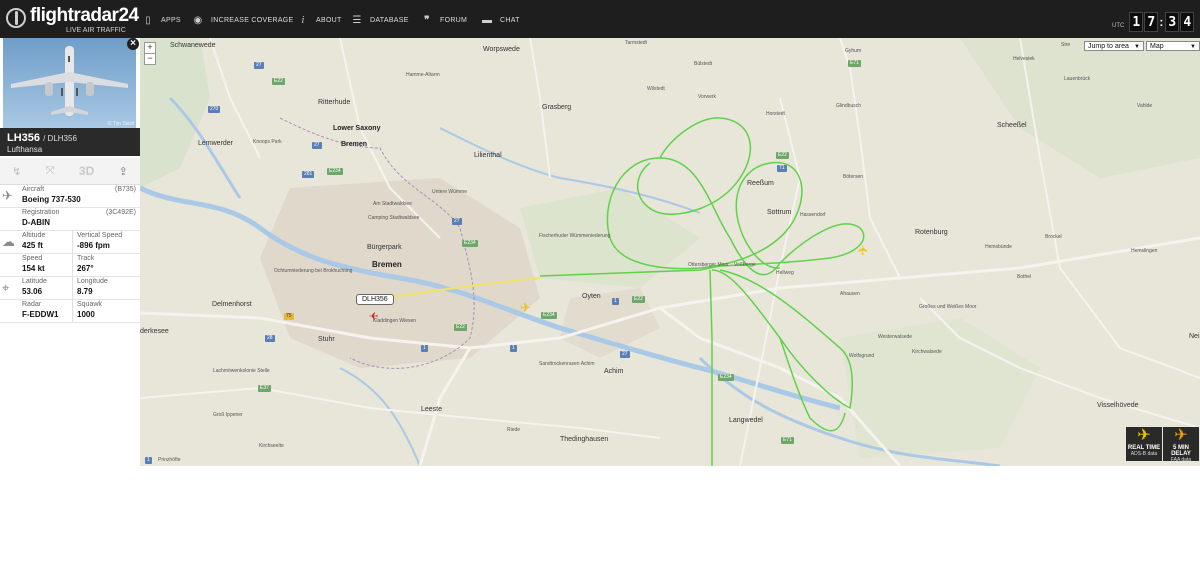  What do you see at coordinates (6, 287) in the screenshot?
I see `satellite-icon: ⌖` at bounding box center [6, 287].